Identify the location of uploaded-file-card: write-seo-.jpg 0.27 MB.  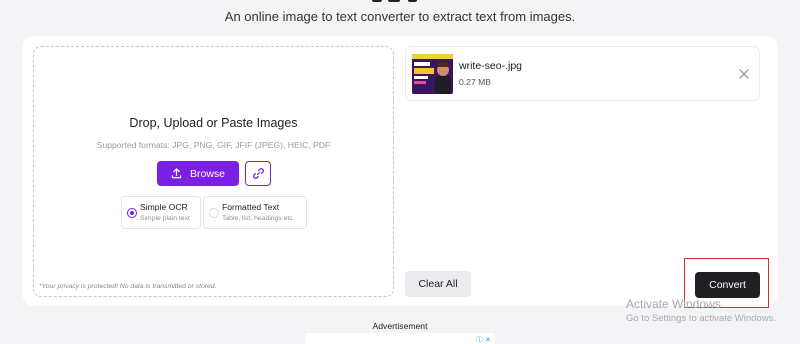
(582, 73).